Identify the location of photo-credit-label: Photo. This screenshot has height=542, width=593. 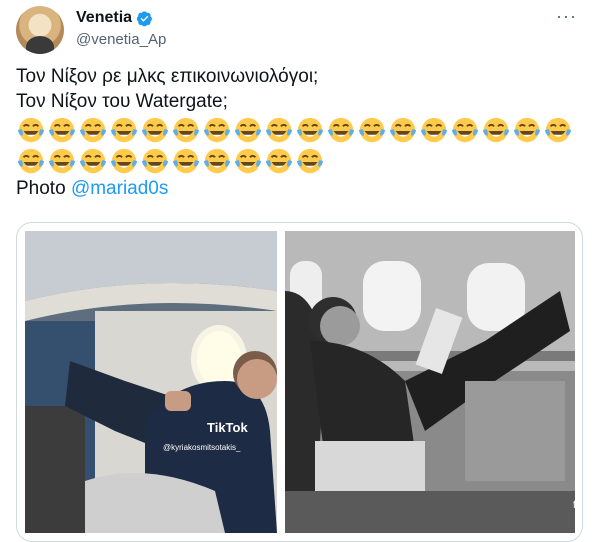
(41, 188).